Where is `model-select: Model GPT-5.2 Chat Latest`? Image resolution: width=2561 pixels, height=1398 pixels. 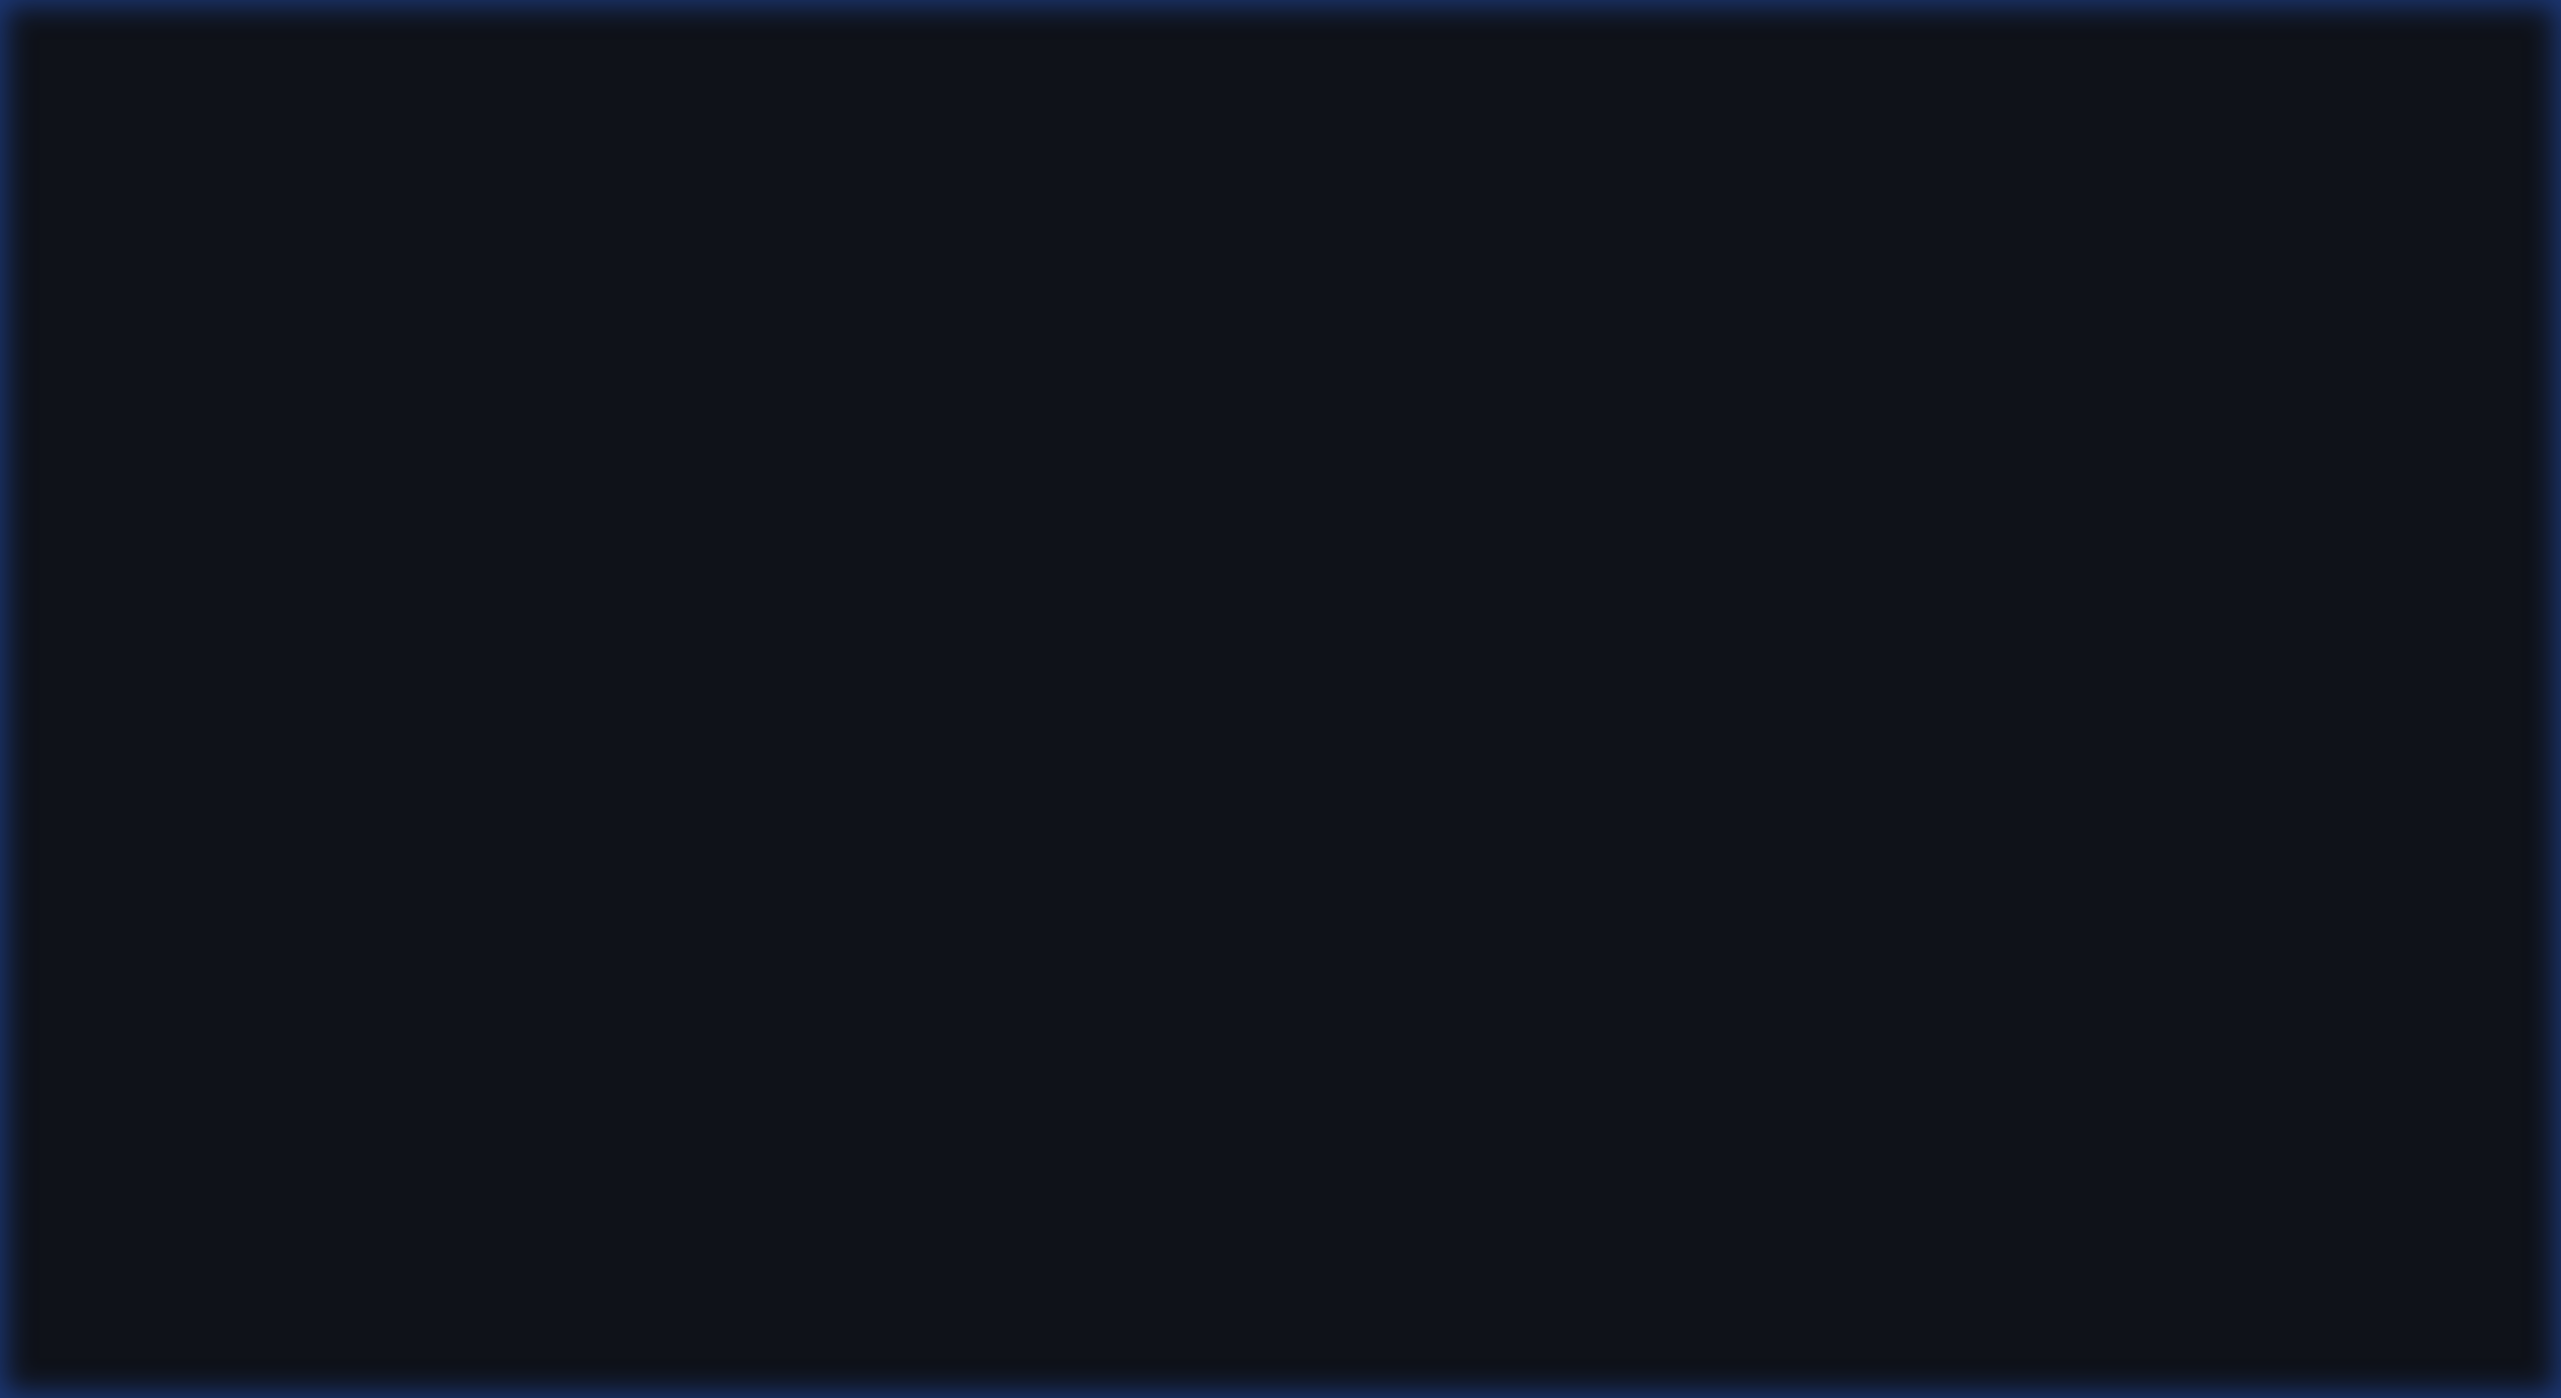
model-select: Model GPT-5.2 Chat Latest is located at coordinates (2131, 214).